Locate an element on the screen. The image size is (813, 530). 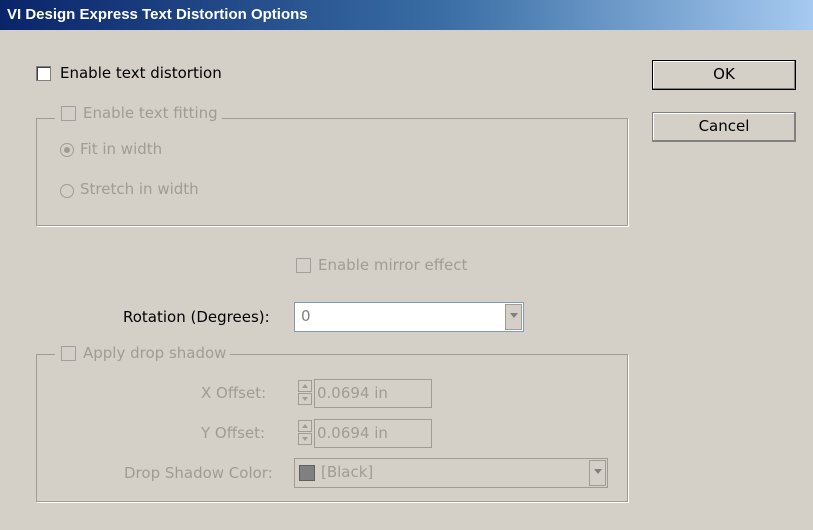
enable-text-distortion-checkbox is located at coordinates (43, 73).